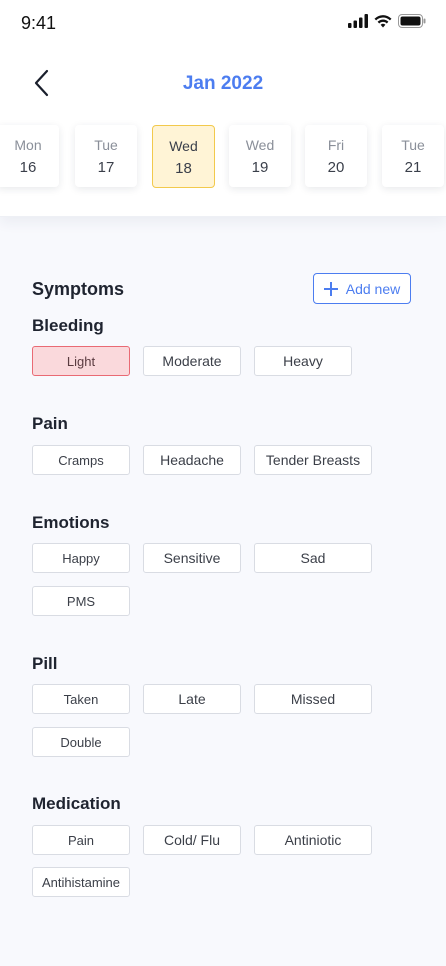 The image size is (446, 966). I want to click on chip-pill-missed: Missed, so click(313, 699).